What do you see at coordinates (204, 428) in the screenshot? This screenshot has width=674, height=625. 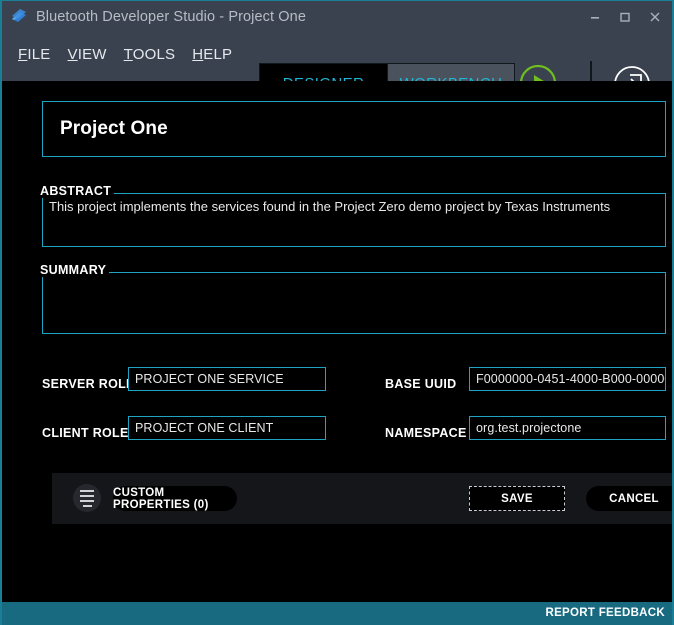 I see `client-role-value: PROJECT ONE CLIENT` at bounding box center [204, 428].